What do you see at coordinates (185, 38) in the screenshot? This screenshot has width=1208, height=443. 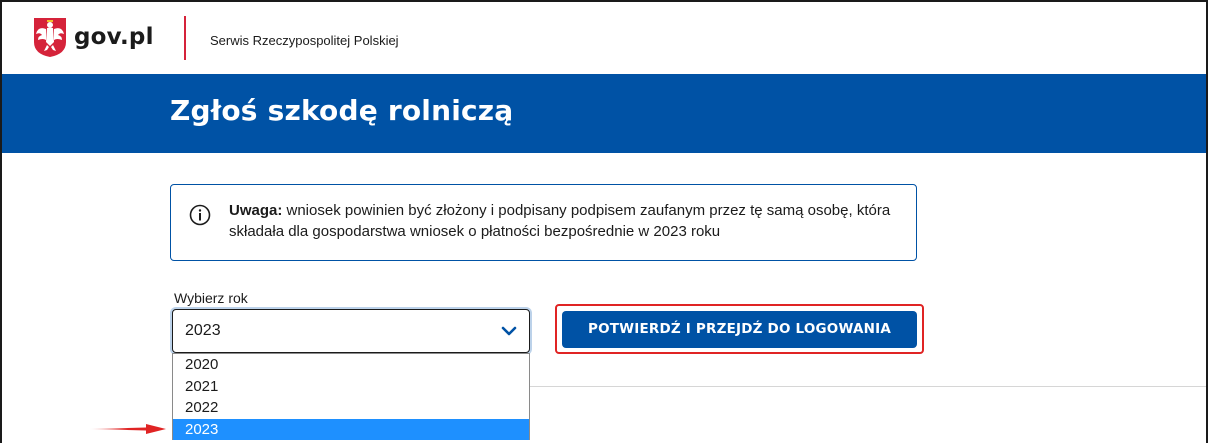 I see `header-divider` at bounding box center [185, 38].